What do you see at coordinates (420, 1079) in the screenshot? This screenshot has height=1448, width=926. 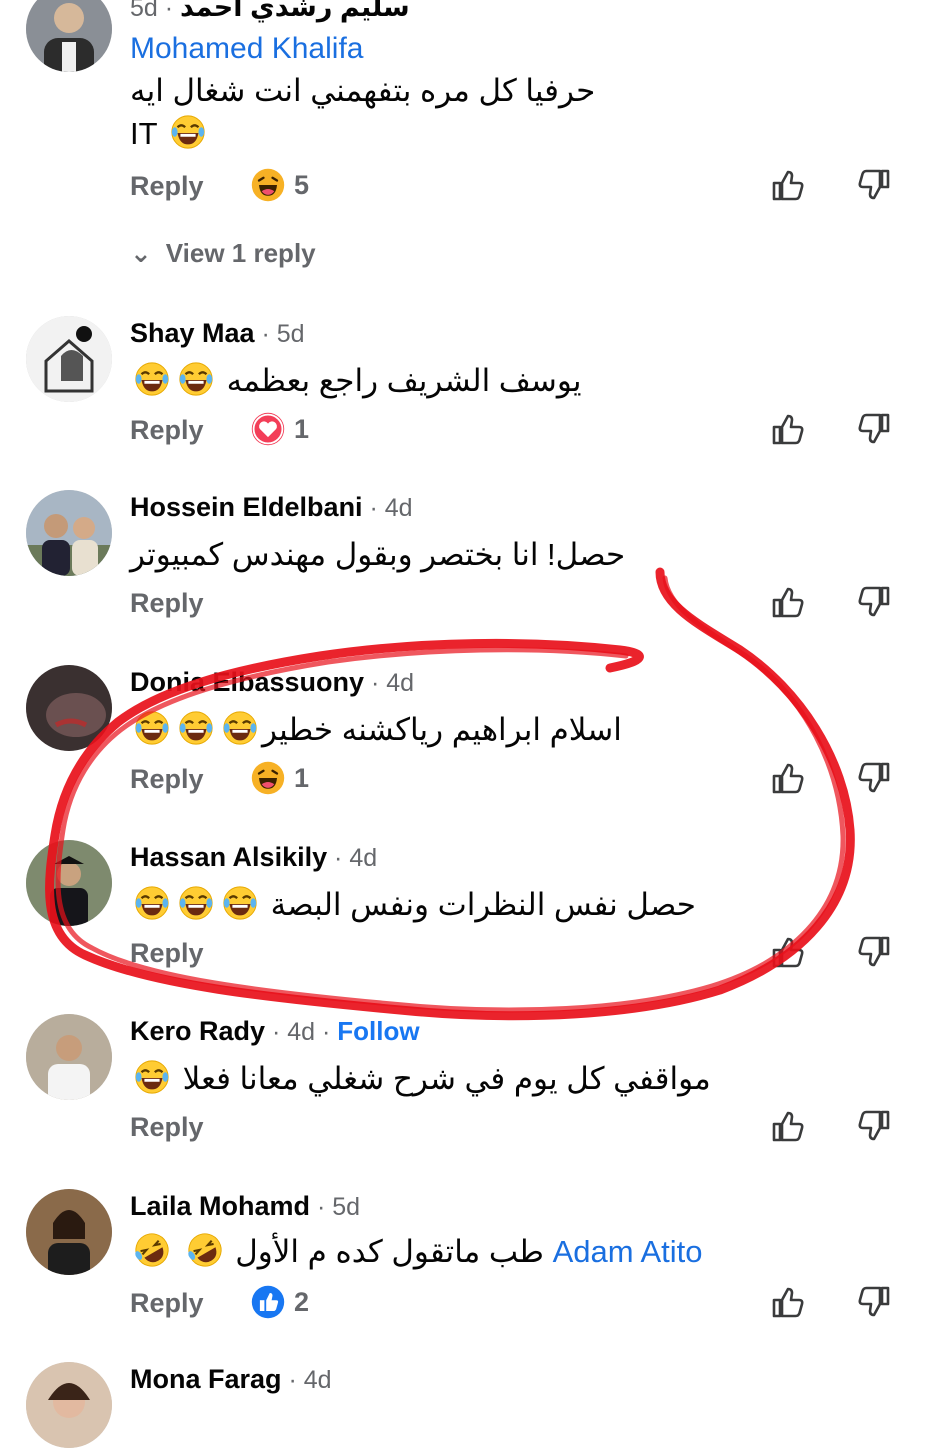 I see `comment-text: مواقفي كل يوم في شرح شغلي معانا فعلا` at bounding box center [420, 1079].